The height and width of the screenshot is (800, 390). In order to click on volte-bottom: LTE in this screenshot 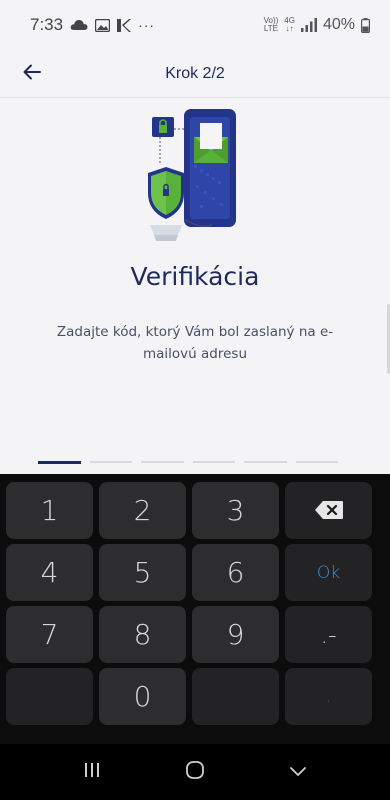, I will do `click(270, 28)`.